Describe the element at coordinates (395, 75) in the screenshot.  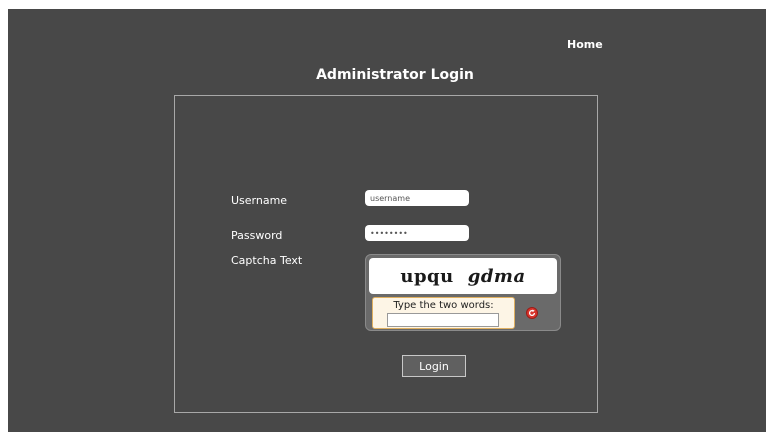
I see `page-title: Administrator Login` at that location.